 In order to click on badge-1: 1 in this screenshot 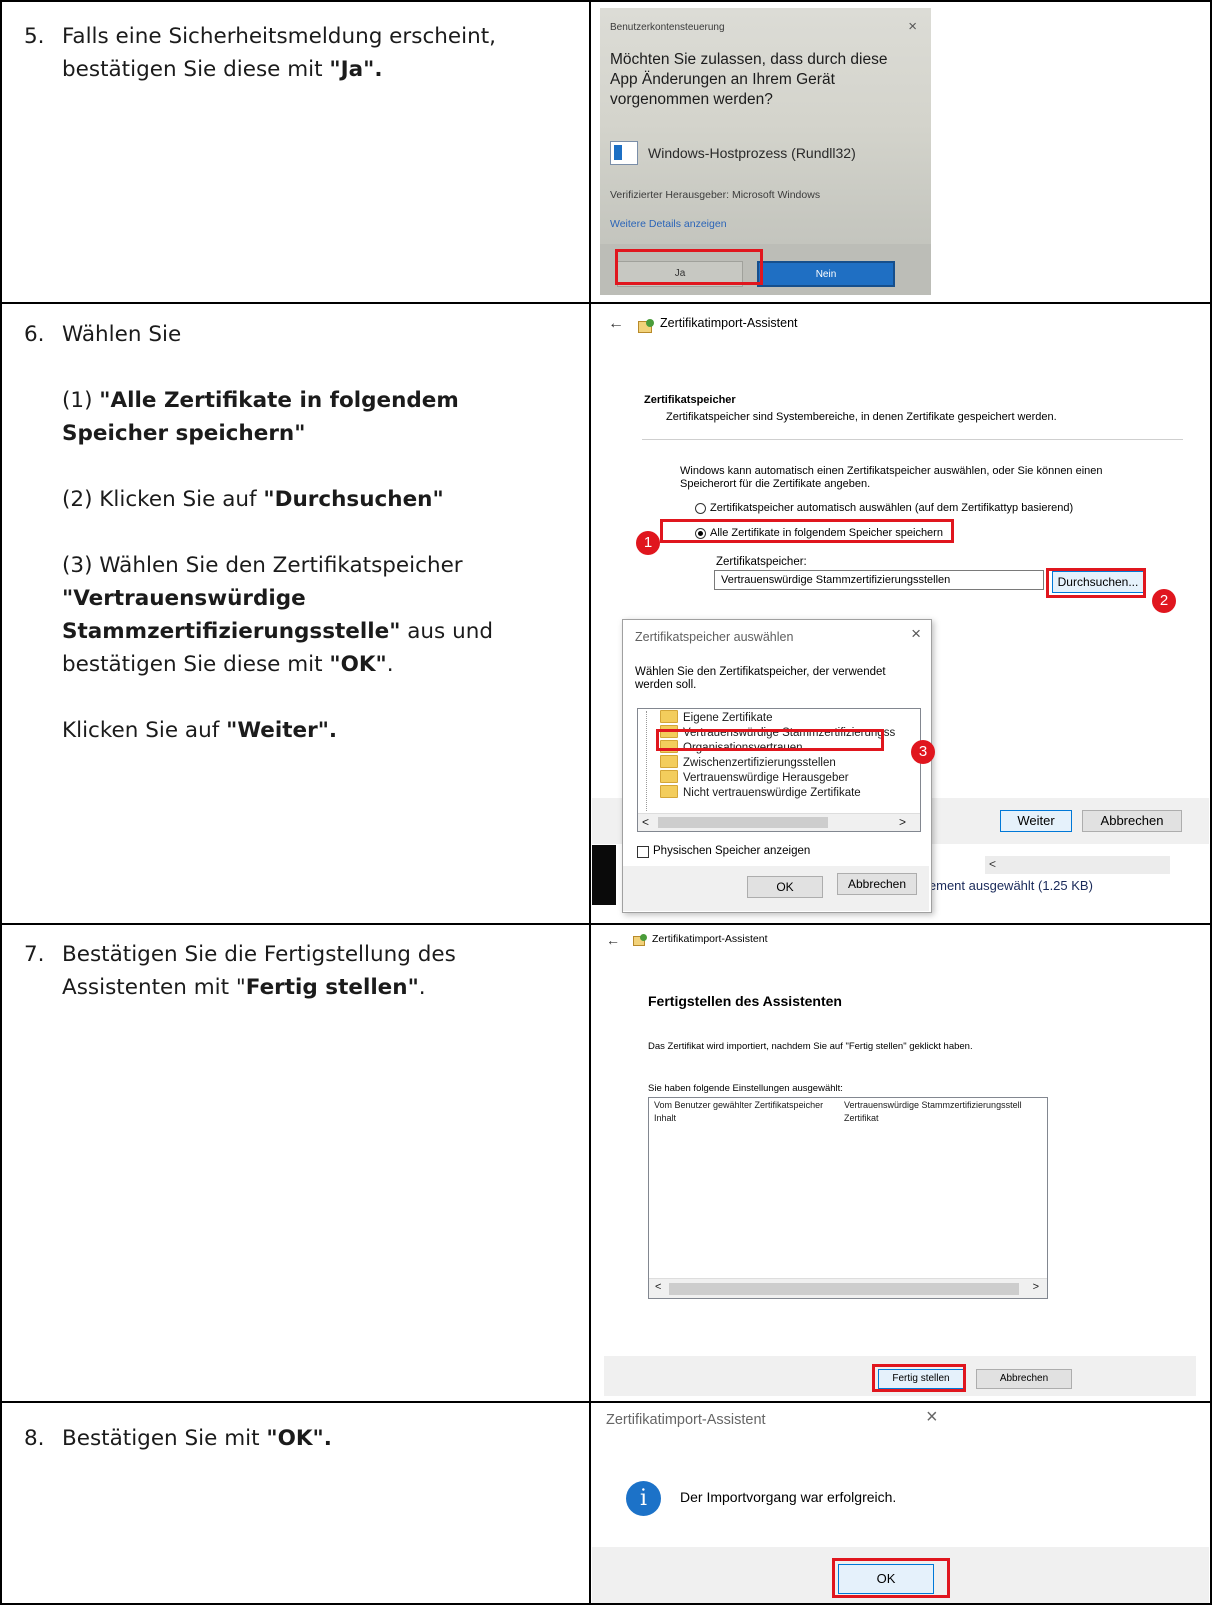, I will do `click(648, 543)`.